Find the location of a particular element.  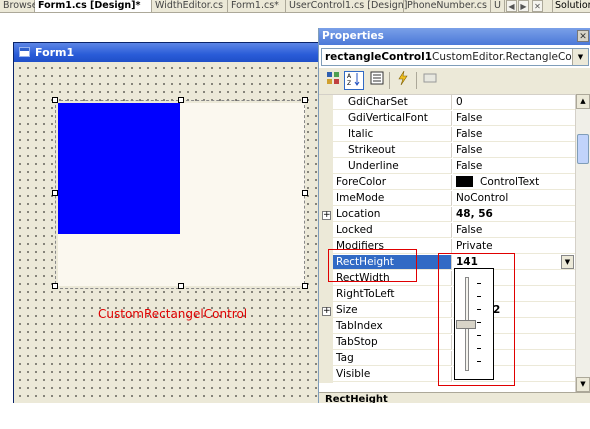

scroll-down-icon: ▼ is located at coordinates (583, 384).